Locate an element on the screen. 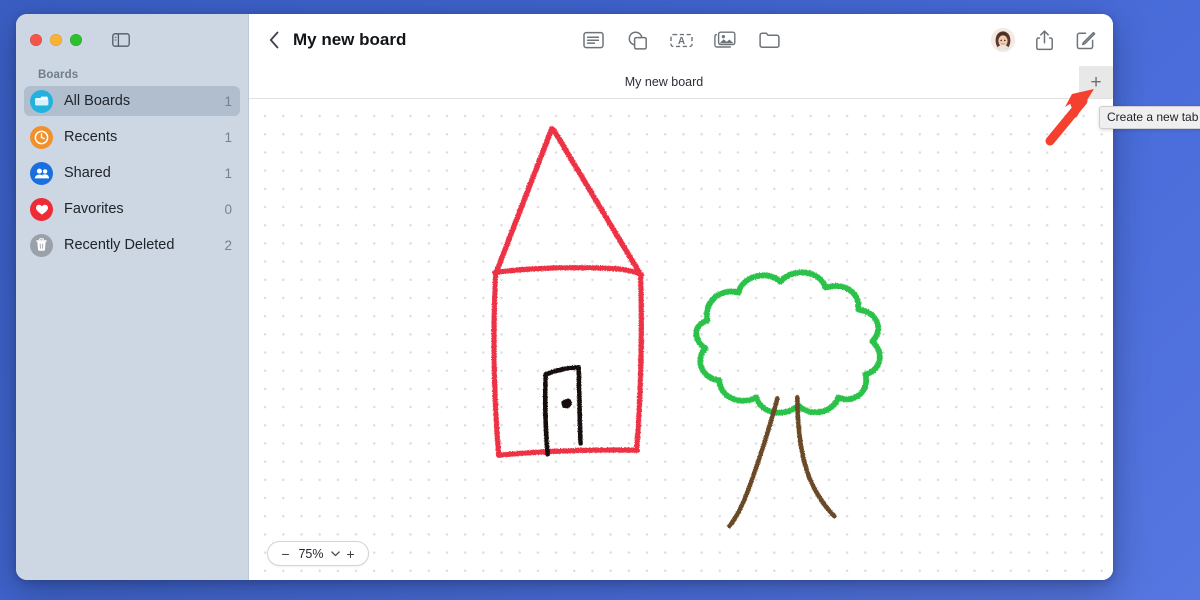 This screenshot has width=1200, height=600. house-roof is located at coordinates (568, 202).